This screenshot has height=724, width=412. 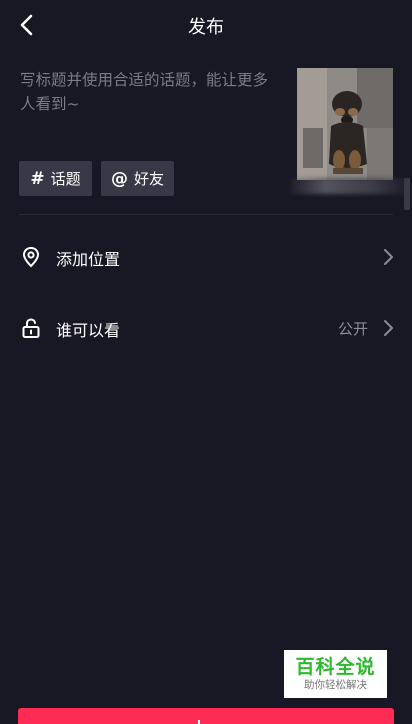 I want to click on publish-button, so click(x=206, y=716).